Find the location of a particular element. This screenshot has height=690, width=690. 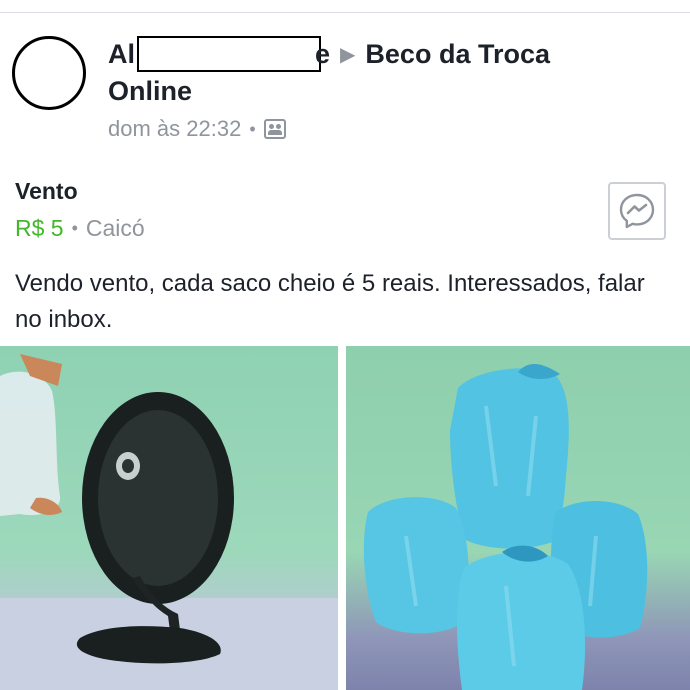

redaction-box is located at coordinates (229, 54).